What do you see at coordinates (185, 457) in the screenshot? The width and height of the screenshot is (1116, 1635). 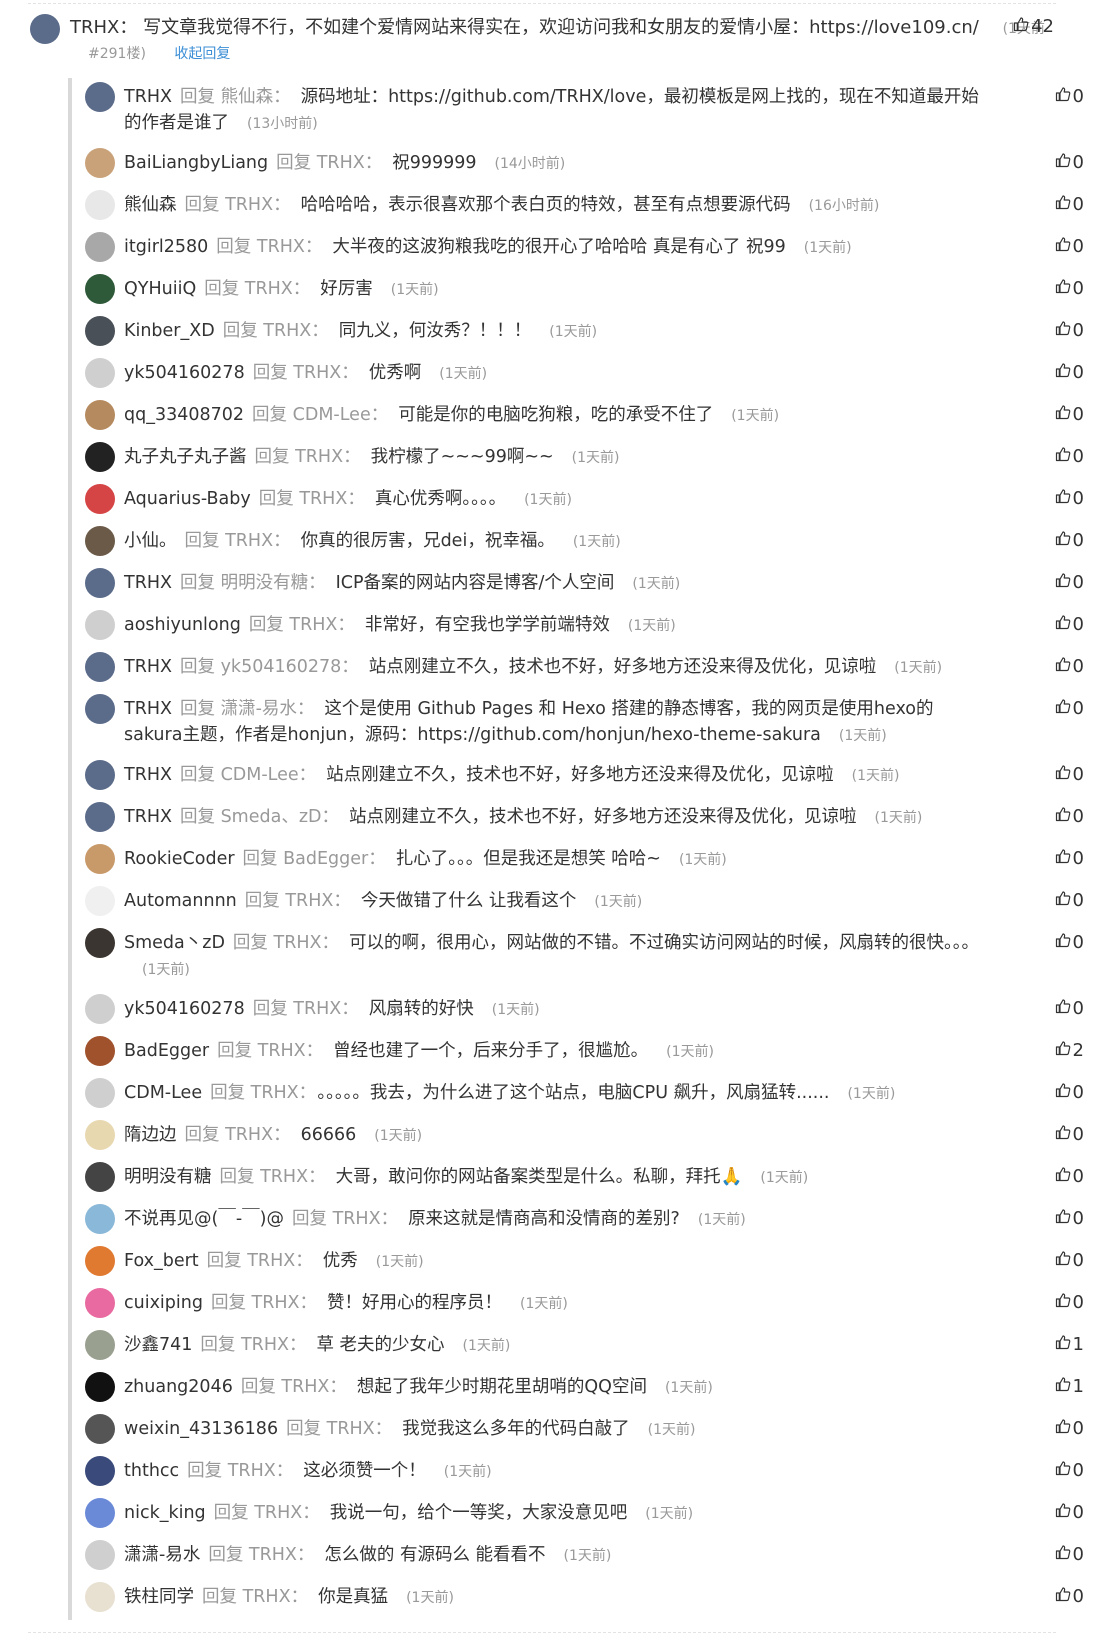 I see `reply-username: 丸子丸子丸子酱` at bounding box center [185, 457].